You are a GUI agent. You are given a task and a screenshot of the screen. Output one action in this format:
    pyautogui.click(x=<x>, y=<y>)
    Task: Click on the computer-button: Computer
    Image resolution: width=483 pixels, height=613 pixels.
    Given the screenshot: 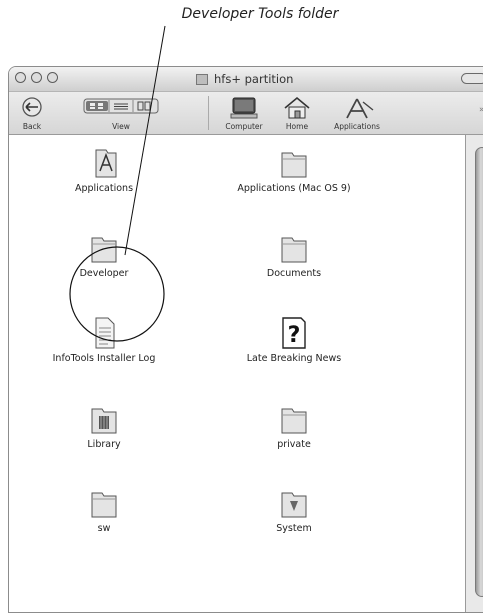 What is the action you would take?
    pyautogui.click(x=244, y=116)
    